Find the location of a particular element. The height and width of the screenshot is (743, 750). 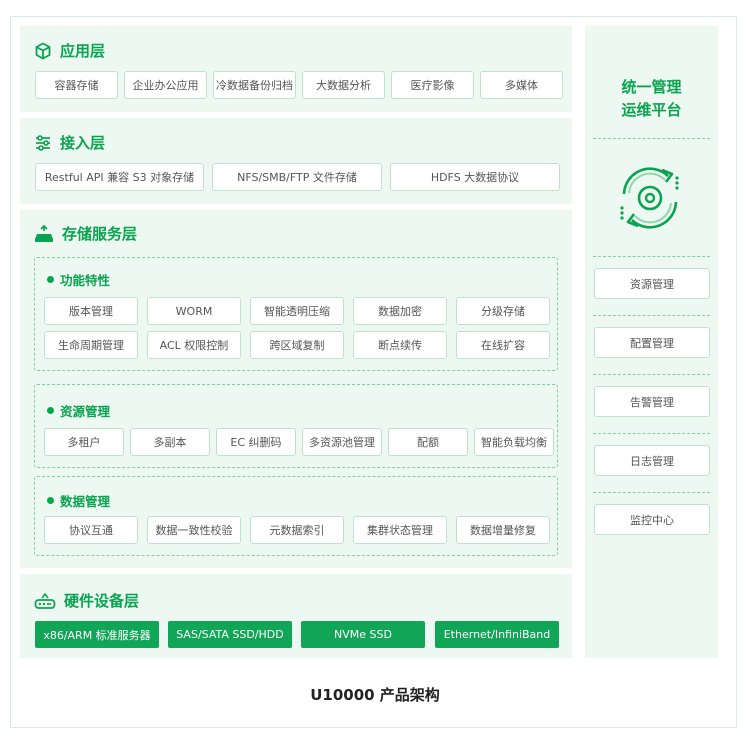

data-protocol: 协议互通 is located at coordinates (91, 530).